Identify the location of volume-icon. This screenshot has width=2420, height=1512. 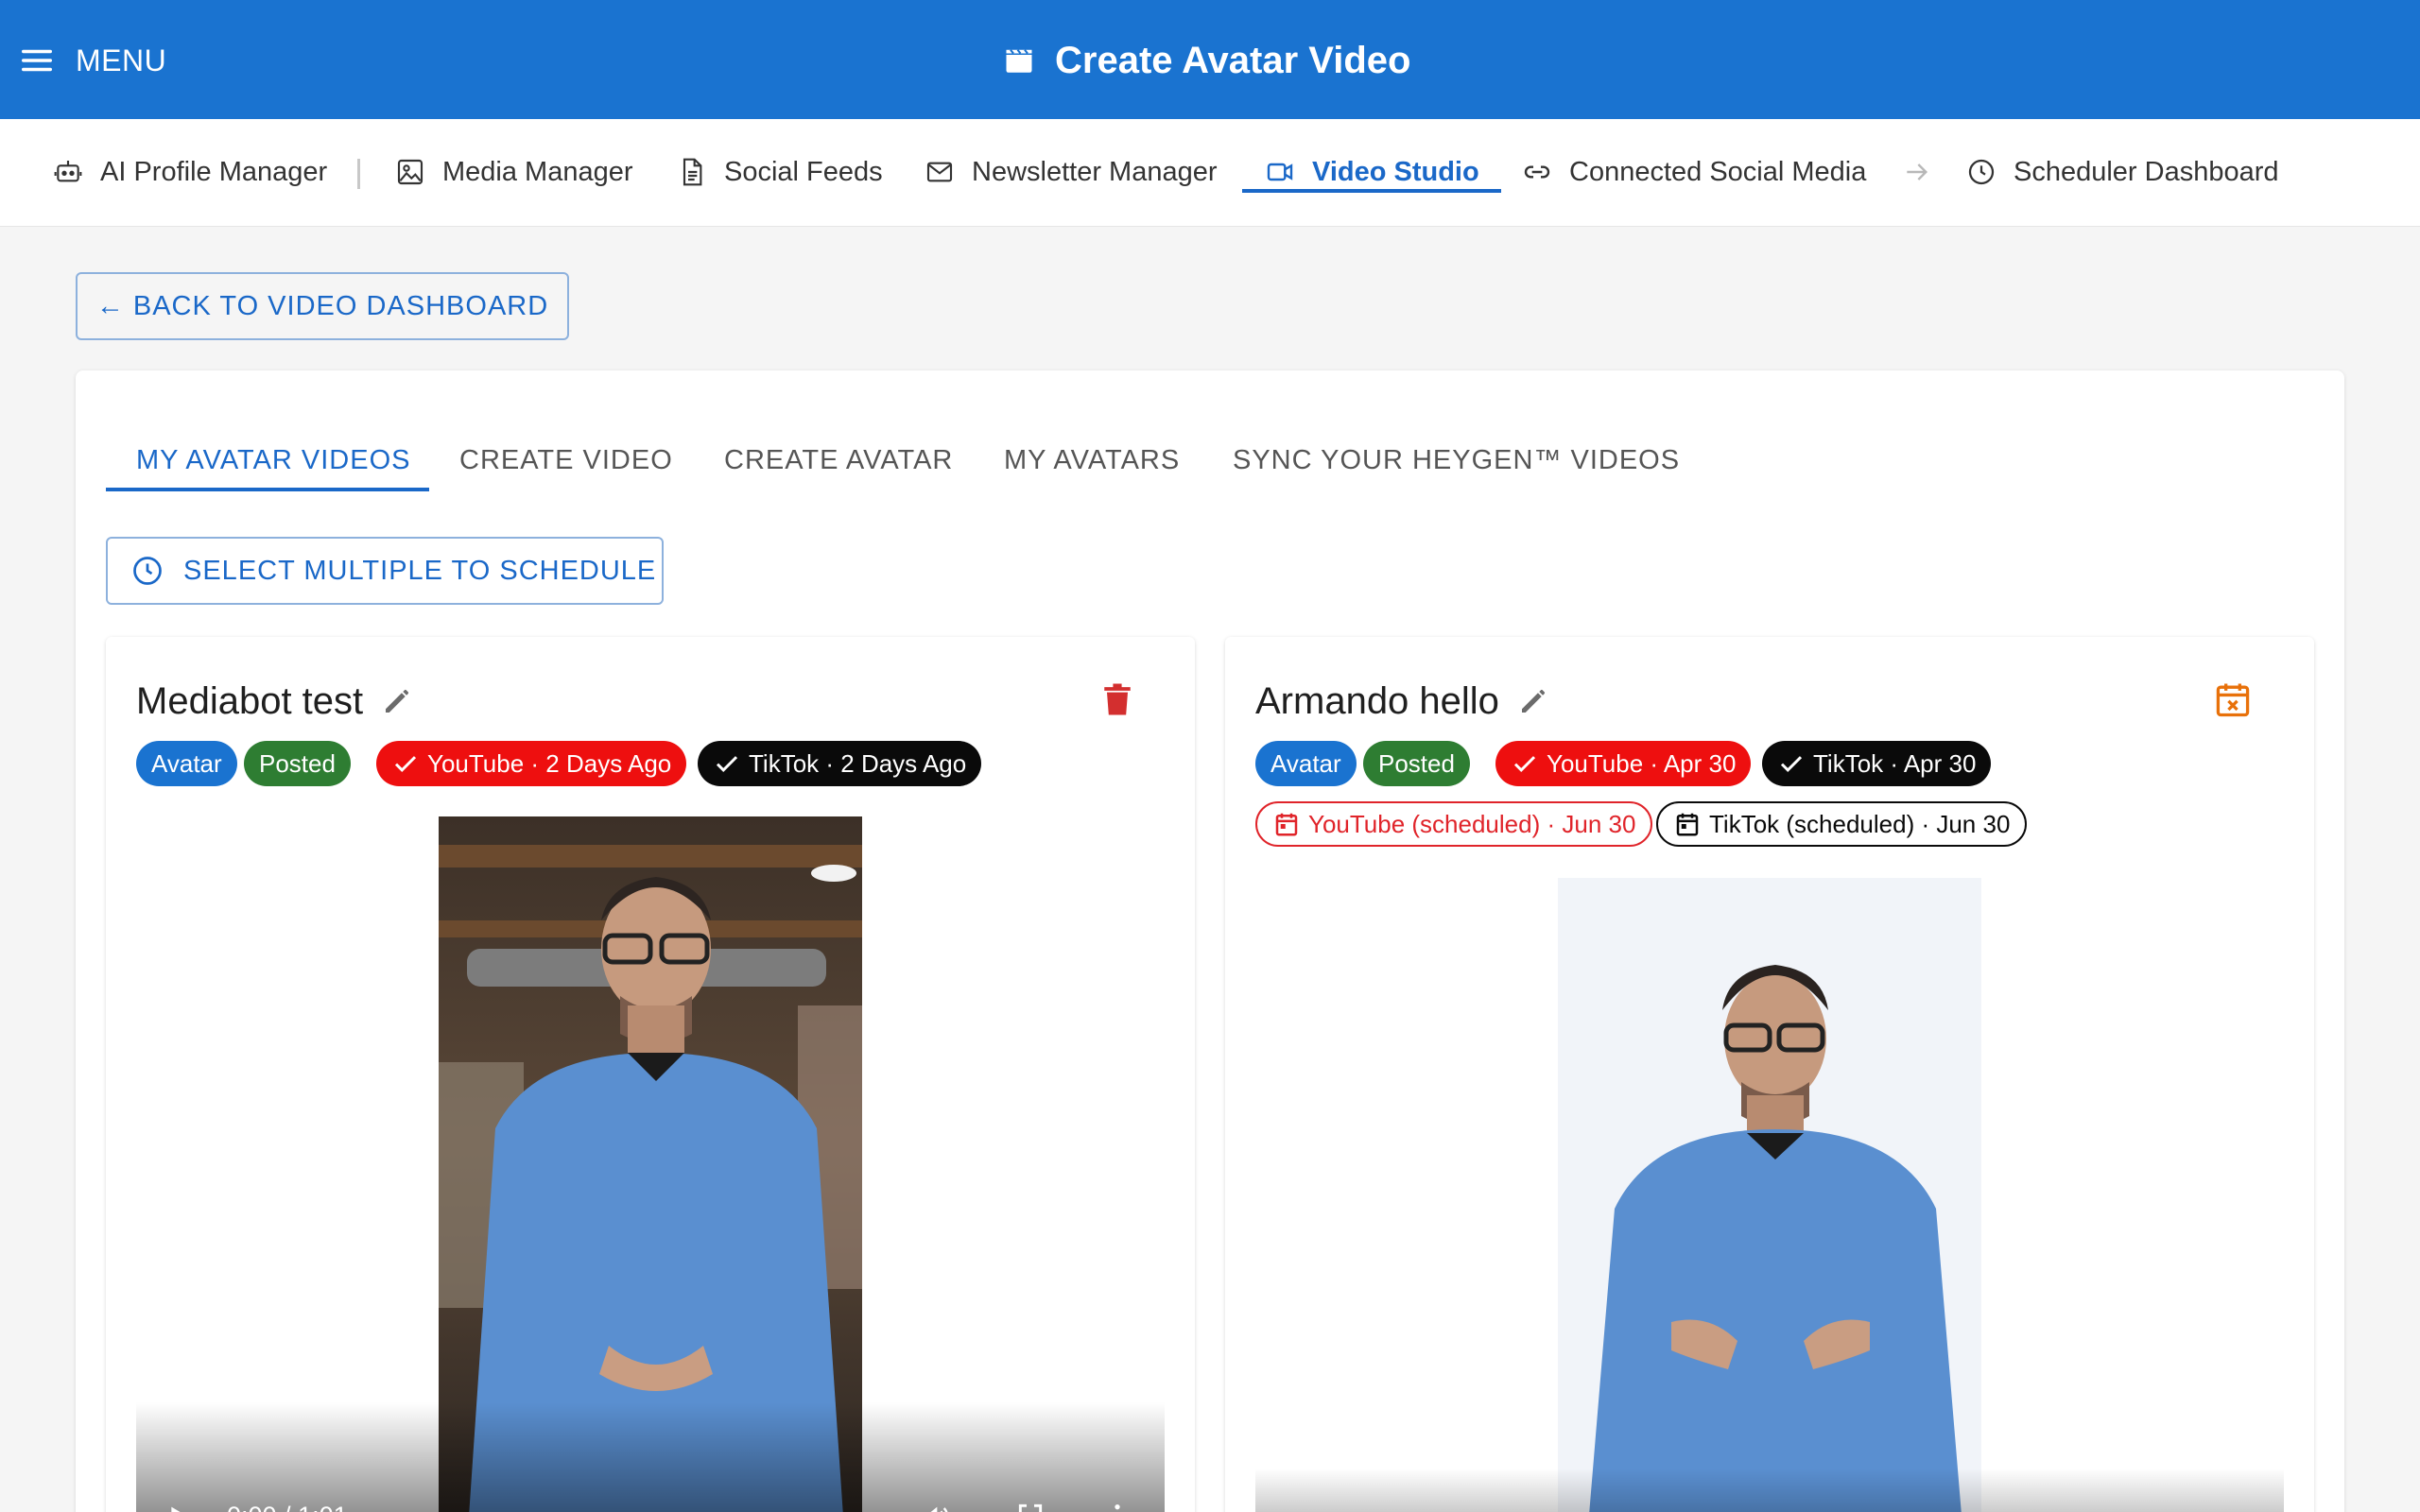
(936, 1509).